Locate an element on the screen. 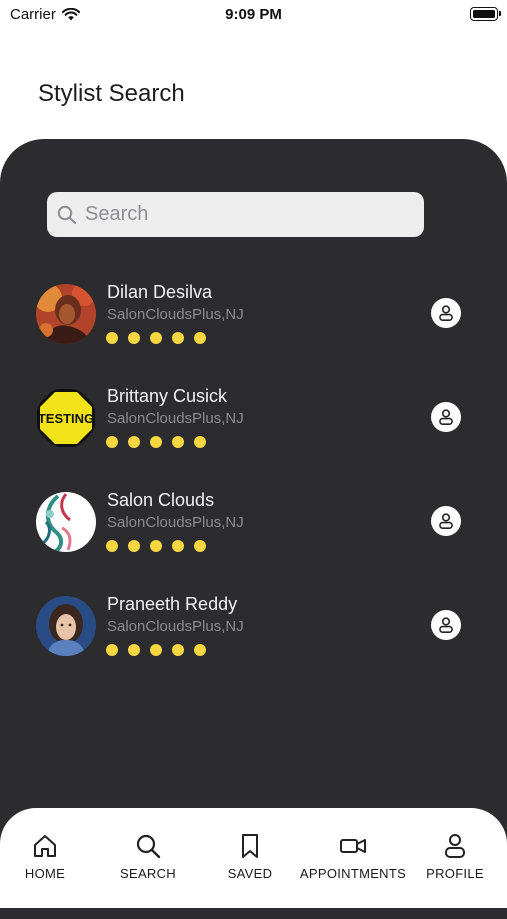 The height and width of the screenshot is (919, 507). stylist-name: Dilan Desilva is located at coordinates (160, 292).